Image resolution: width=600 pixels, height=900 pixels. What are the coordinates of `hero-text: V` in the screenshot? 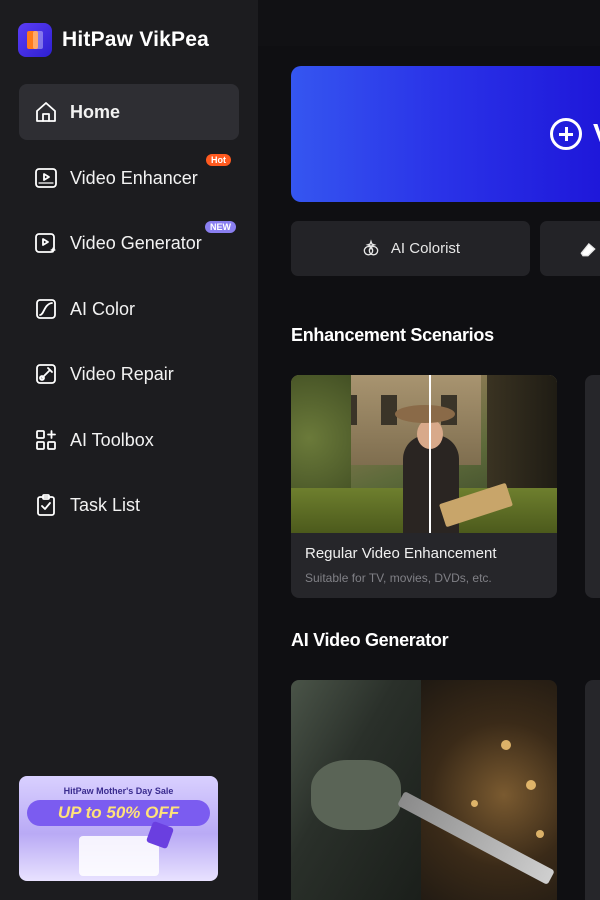 It's located at (596, 134).